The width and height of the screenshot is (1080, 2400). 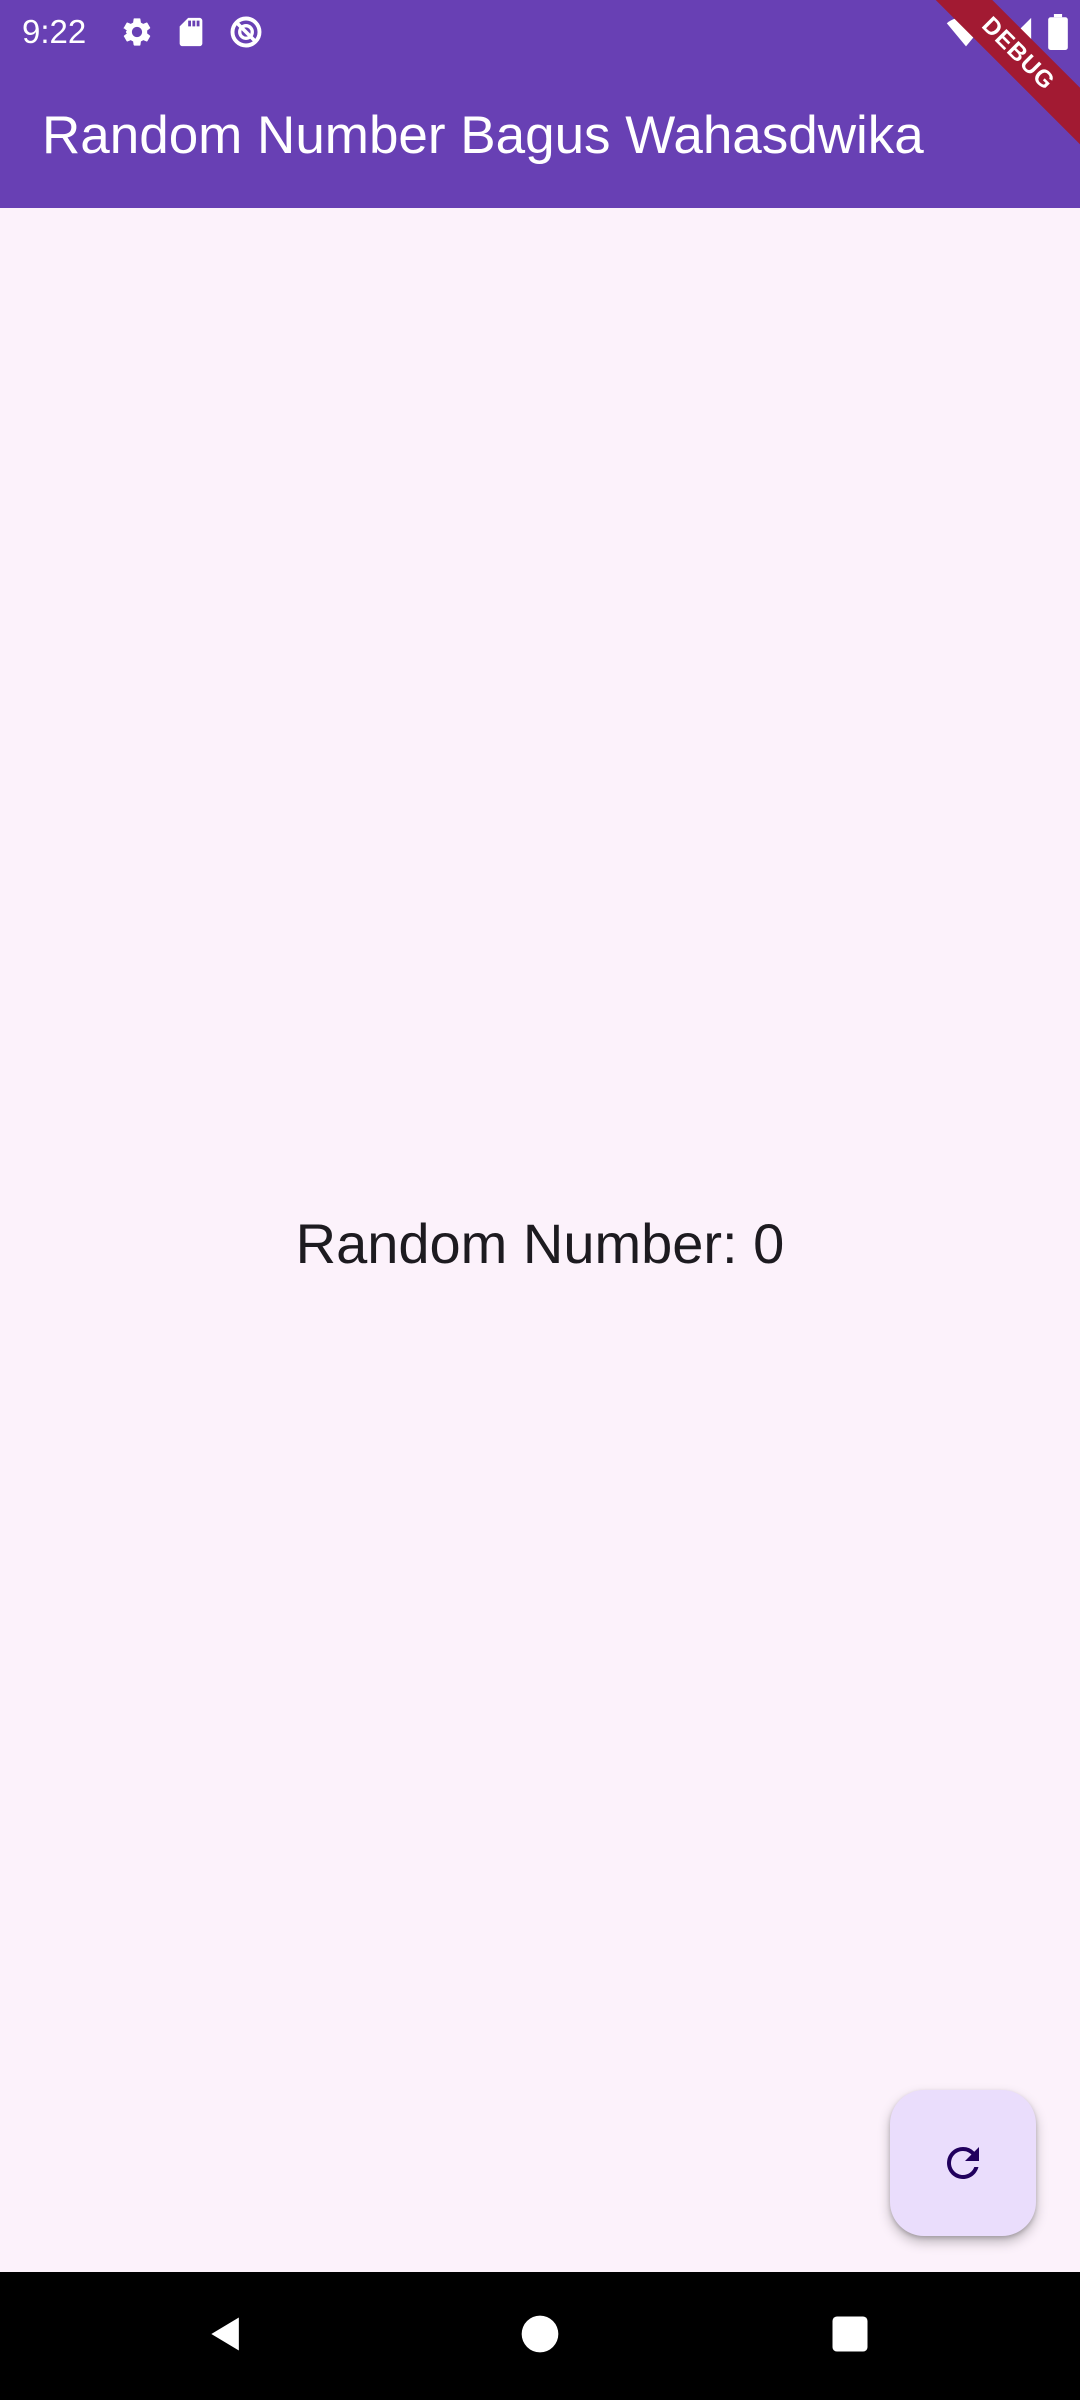 I want to click on back-icon, so click(x=226, y=2336).